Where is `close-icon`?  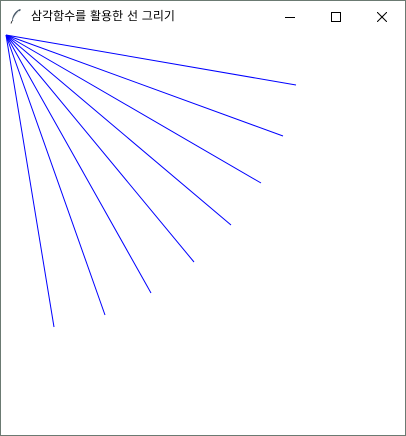
close-icon is located at coordinates (382, 16).